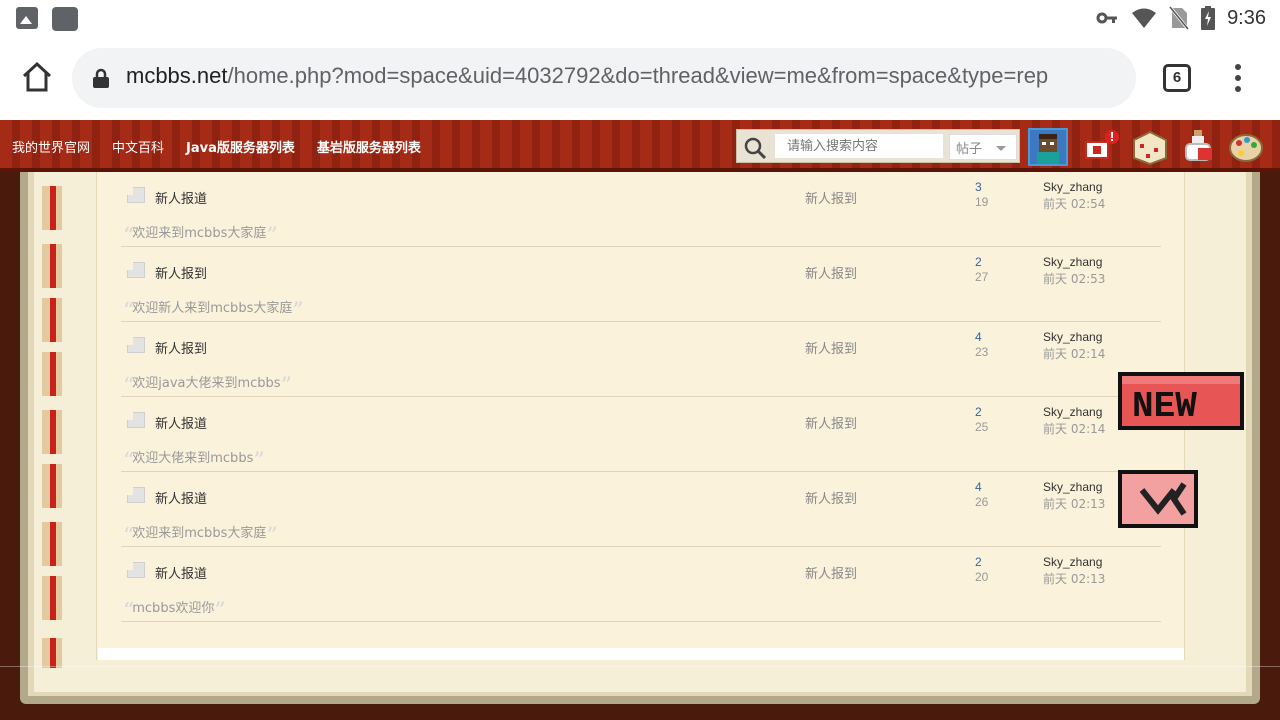 The image size is (1280, 720). What do you see at coordinates (193, 458) in the screenshot?
I see `reply-quote-text: 欢迎大佬来到mcbbs` at bounding box center [193, 458].